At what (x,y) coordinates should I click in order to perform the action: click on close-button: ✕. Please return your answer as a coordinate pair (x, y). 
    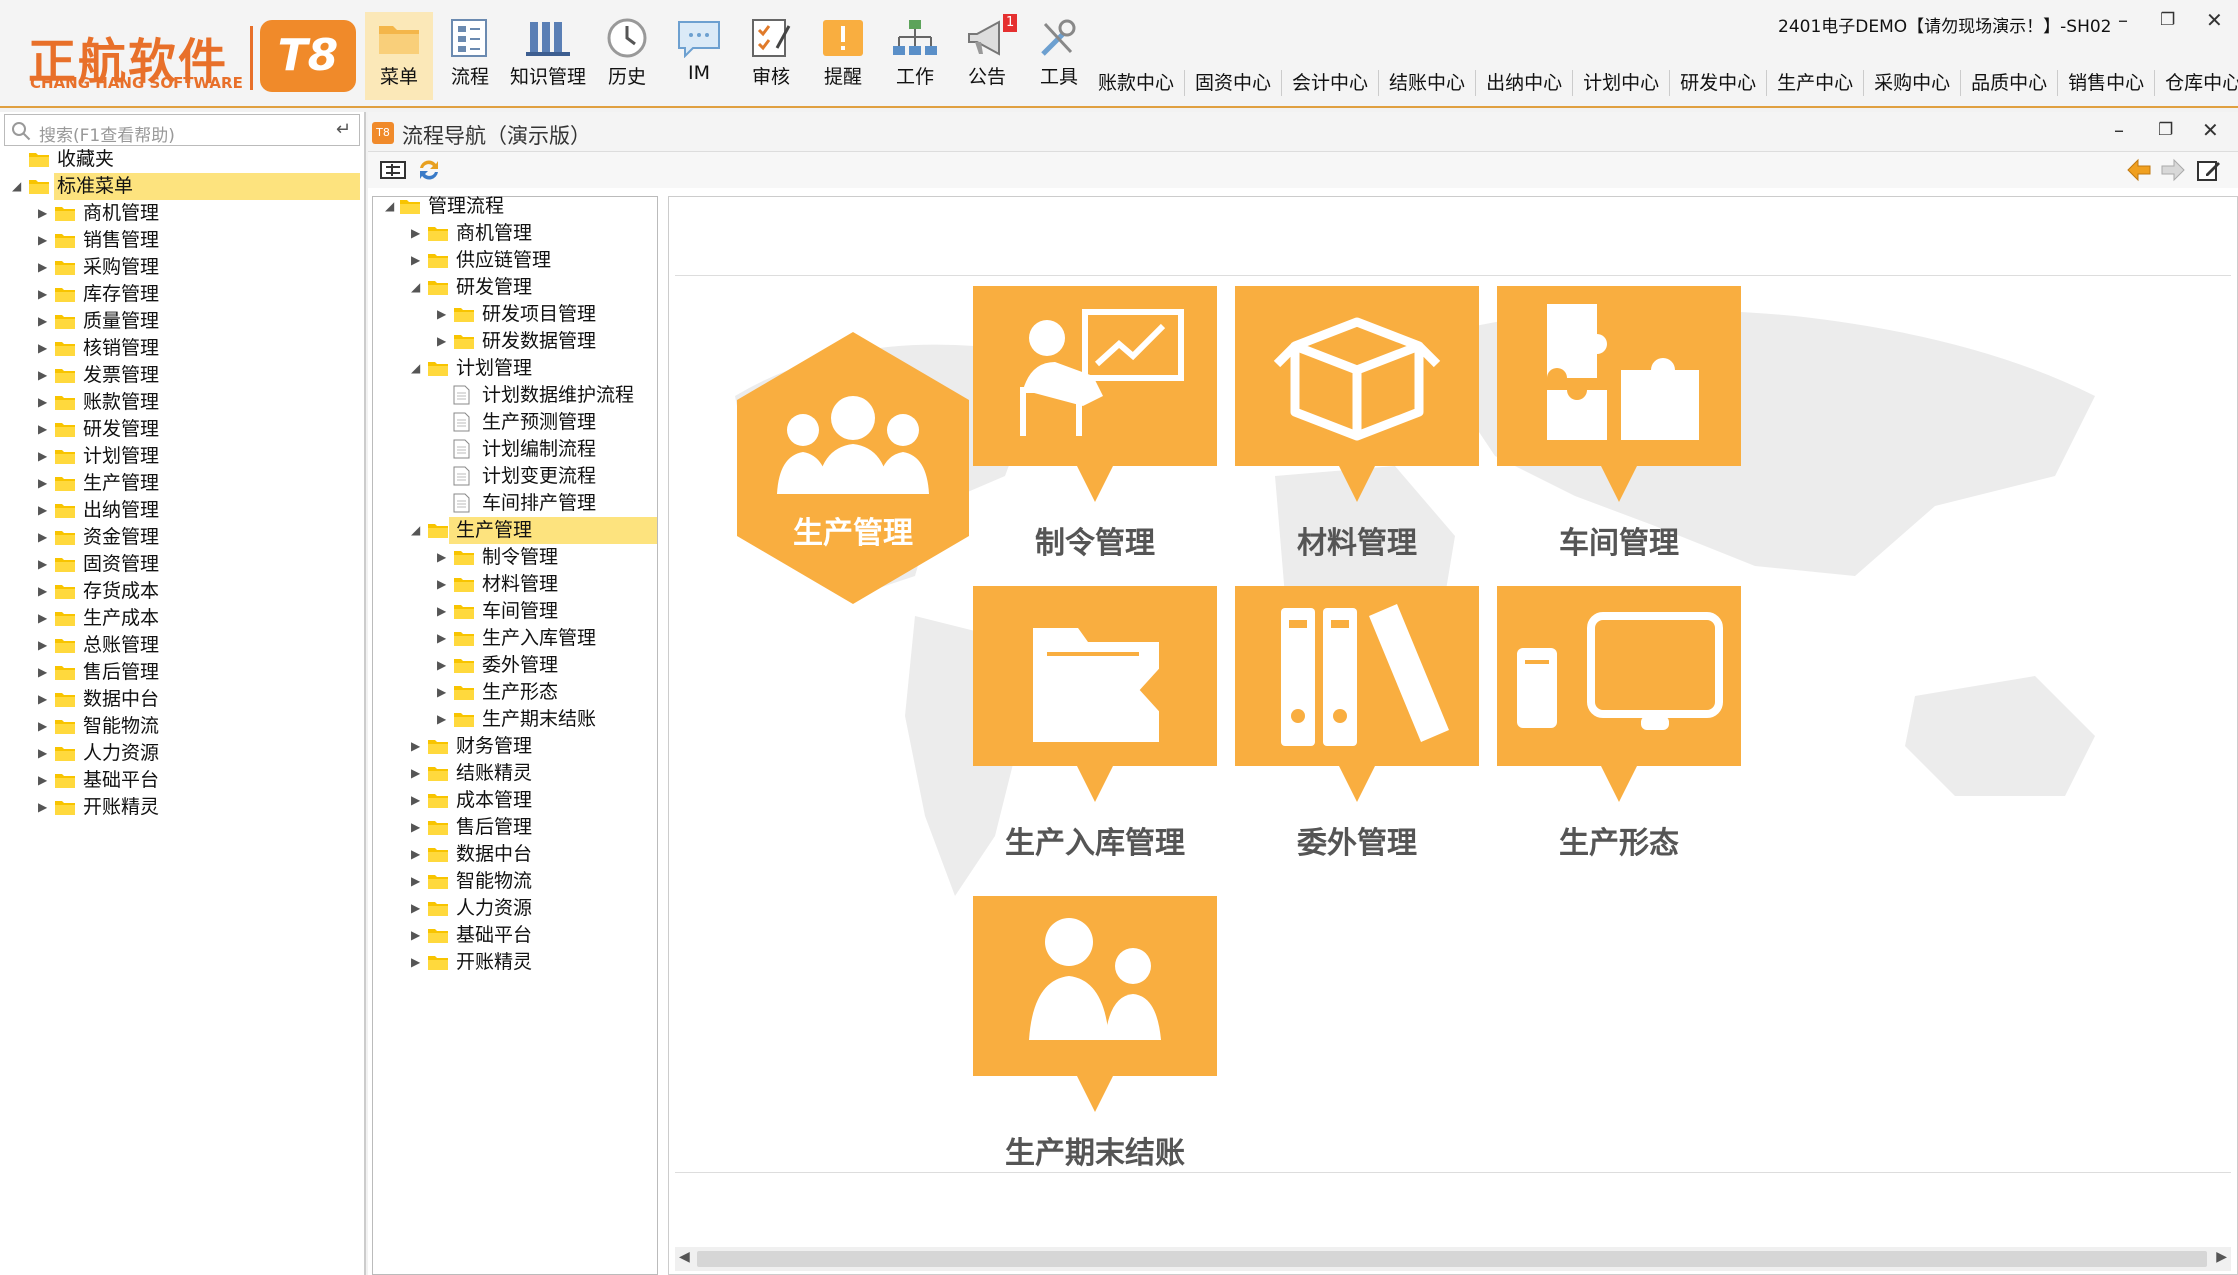
    Looking at the image, I should click on (2214, 20).